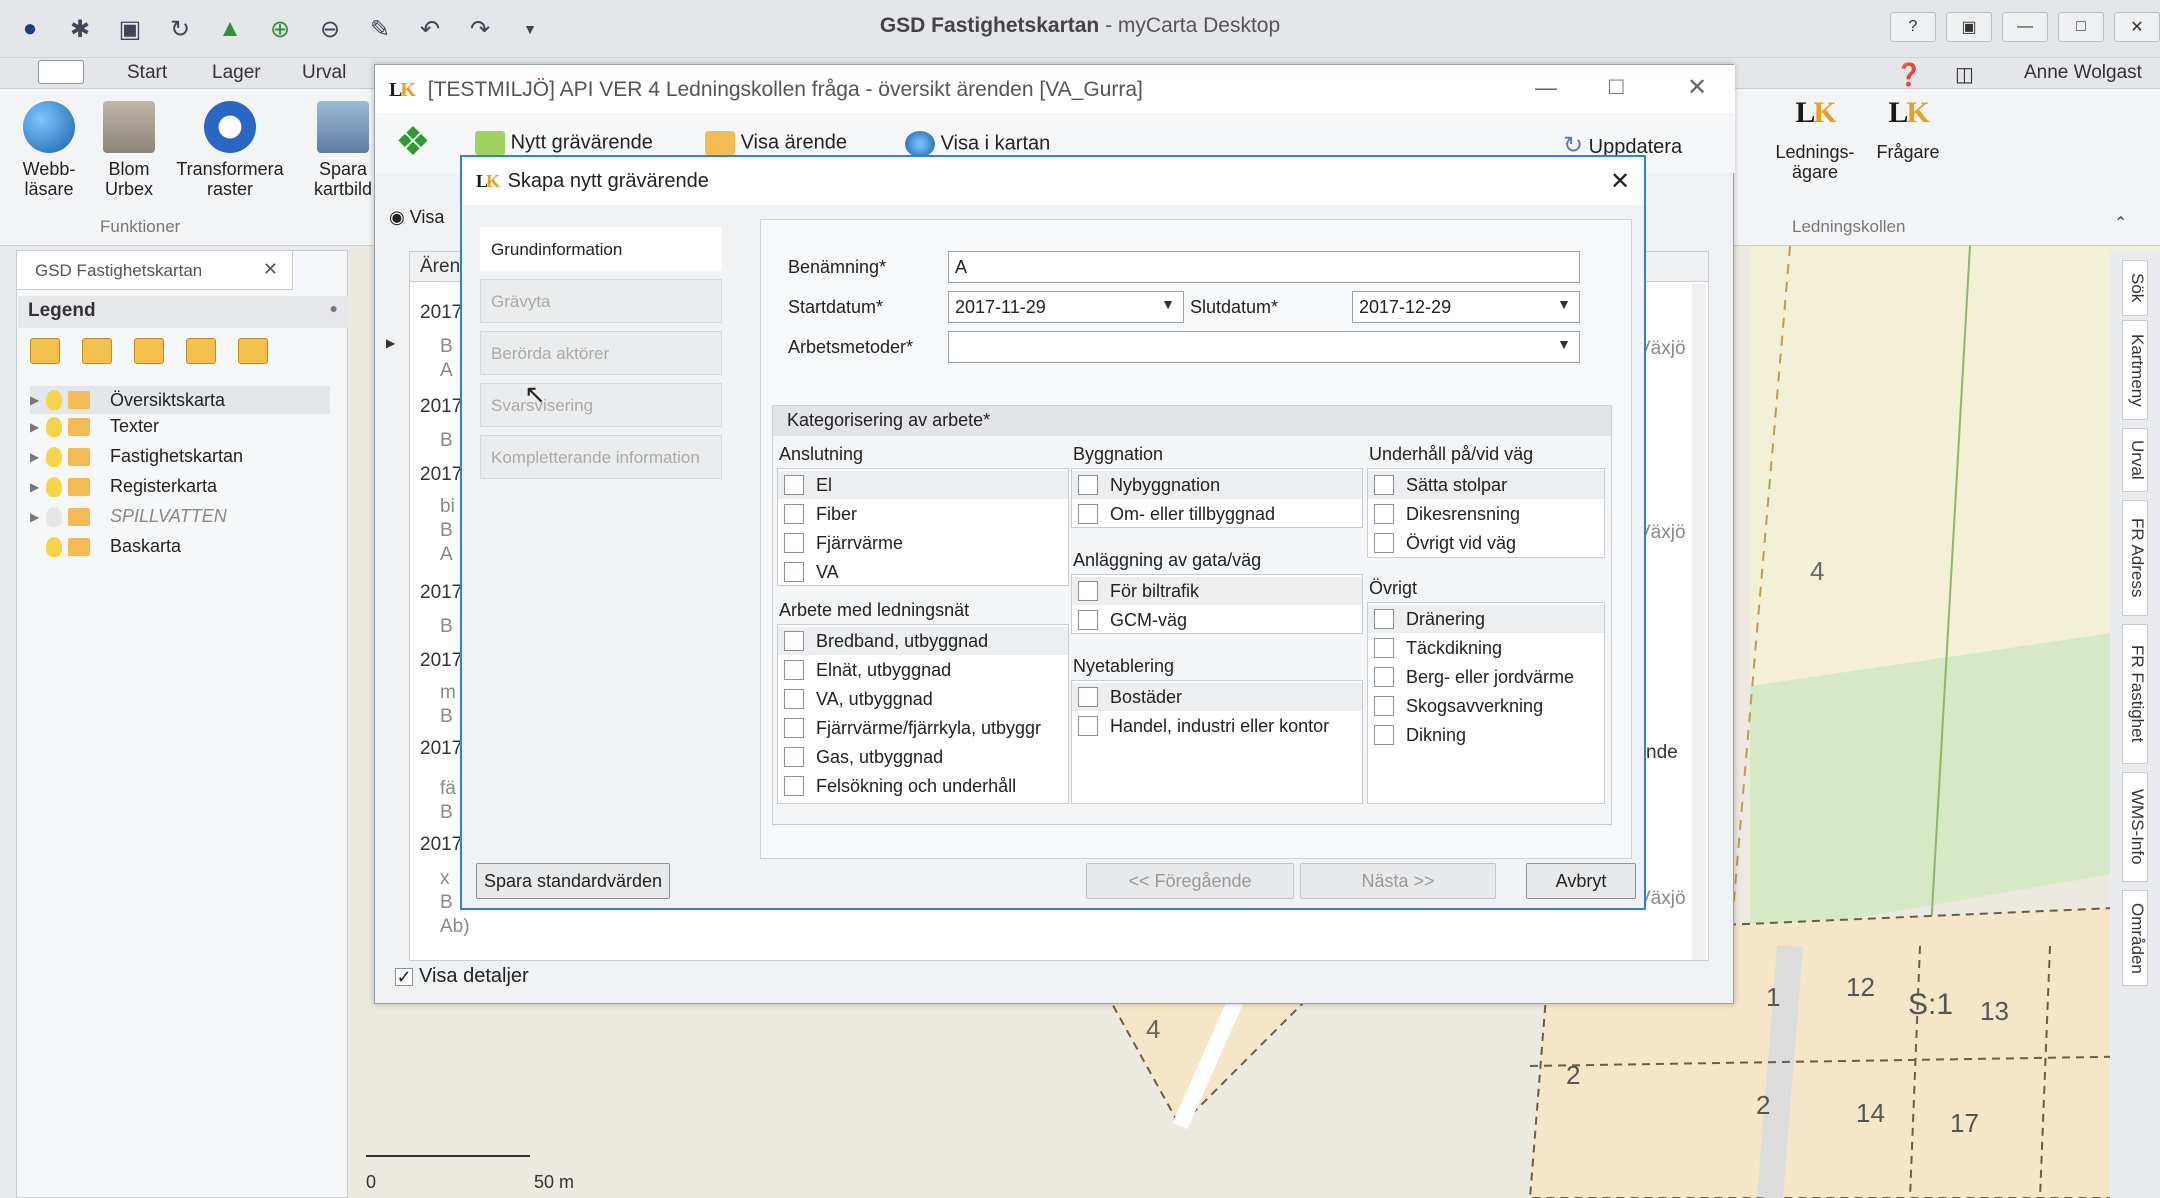  I want to click on checkbox-elnat: Elnät, utbyggnad, so click(923, 670).